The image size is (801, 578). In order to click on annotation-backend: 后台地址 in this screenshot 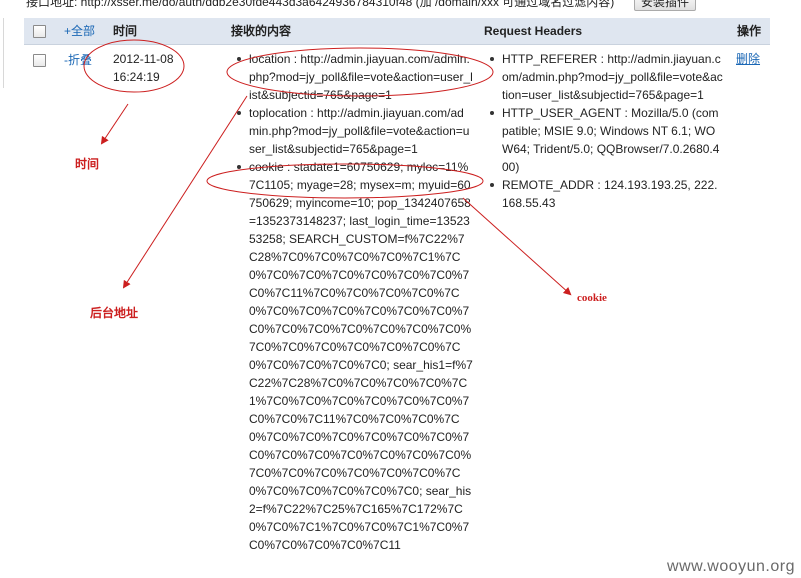, I will do `click(114, 313)`.